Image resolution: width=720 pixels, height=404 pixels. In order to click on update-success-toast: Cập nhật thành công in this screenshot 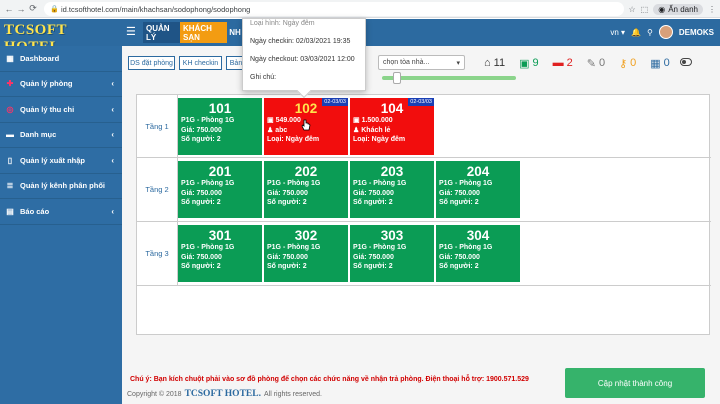, I will do `click(635, 383)`.